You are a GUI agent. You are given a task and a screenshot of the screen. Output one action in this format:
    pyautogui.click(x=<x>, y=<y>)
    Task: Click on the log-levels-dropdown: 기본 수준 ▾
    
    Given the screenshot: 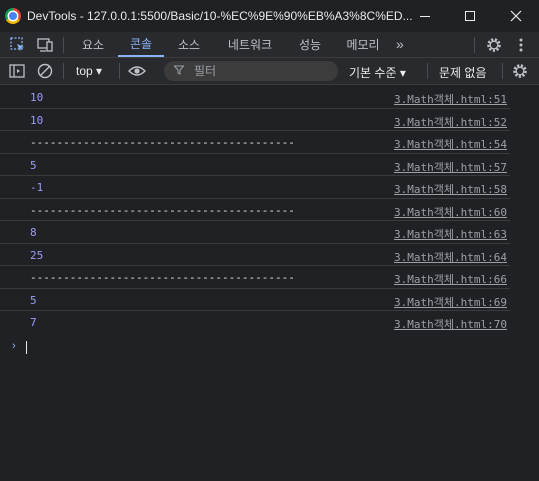 What is the action you would take?
    pyautogui.click(x=377, y=72)
    